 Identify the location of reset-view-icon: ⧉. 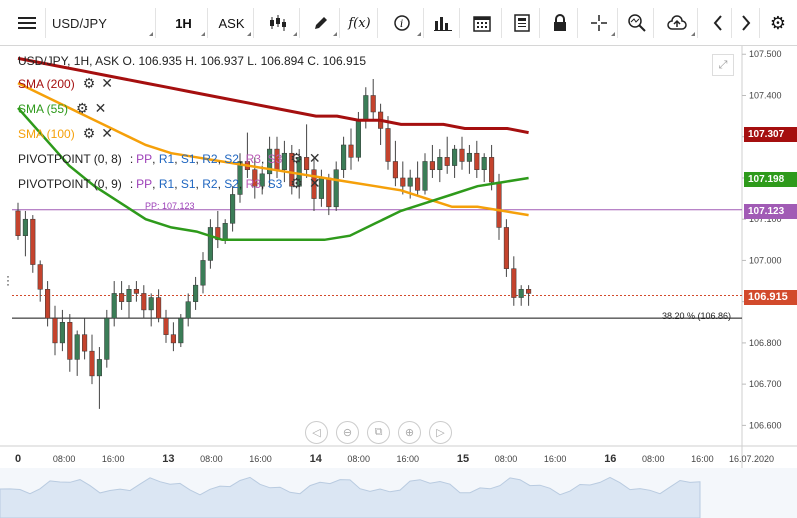
(378, 432).